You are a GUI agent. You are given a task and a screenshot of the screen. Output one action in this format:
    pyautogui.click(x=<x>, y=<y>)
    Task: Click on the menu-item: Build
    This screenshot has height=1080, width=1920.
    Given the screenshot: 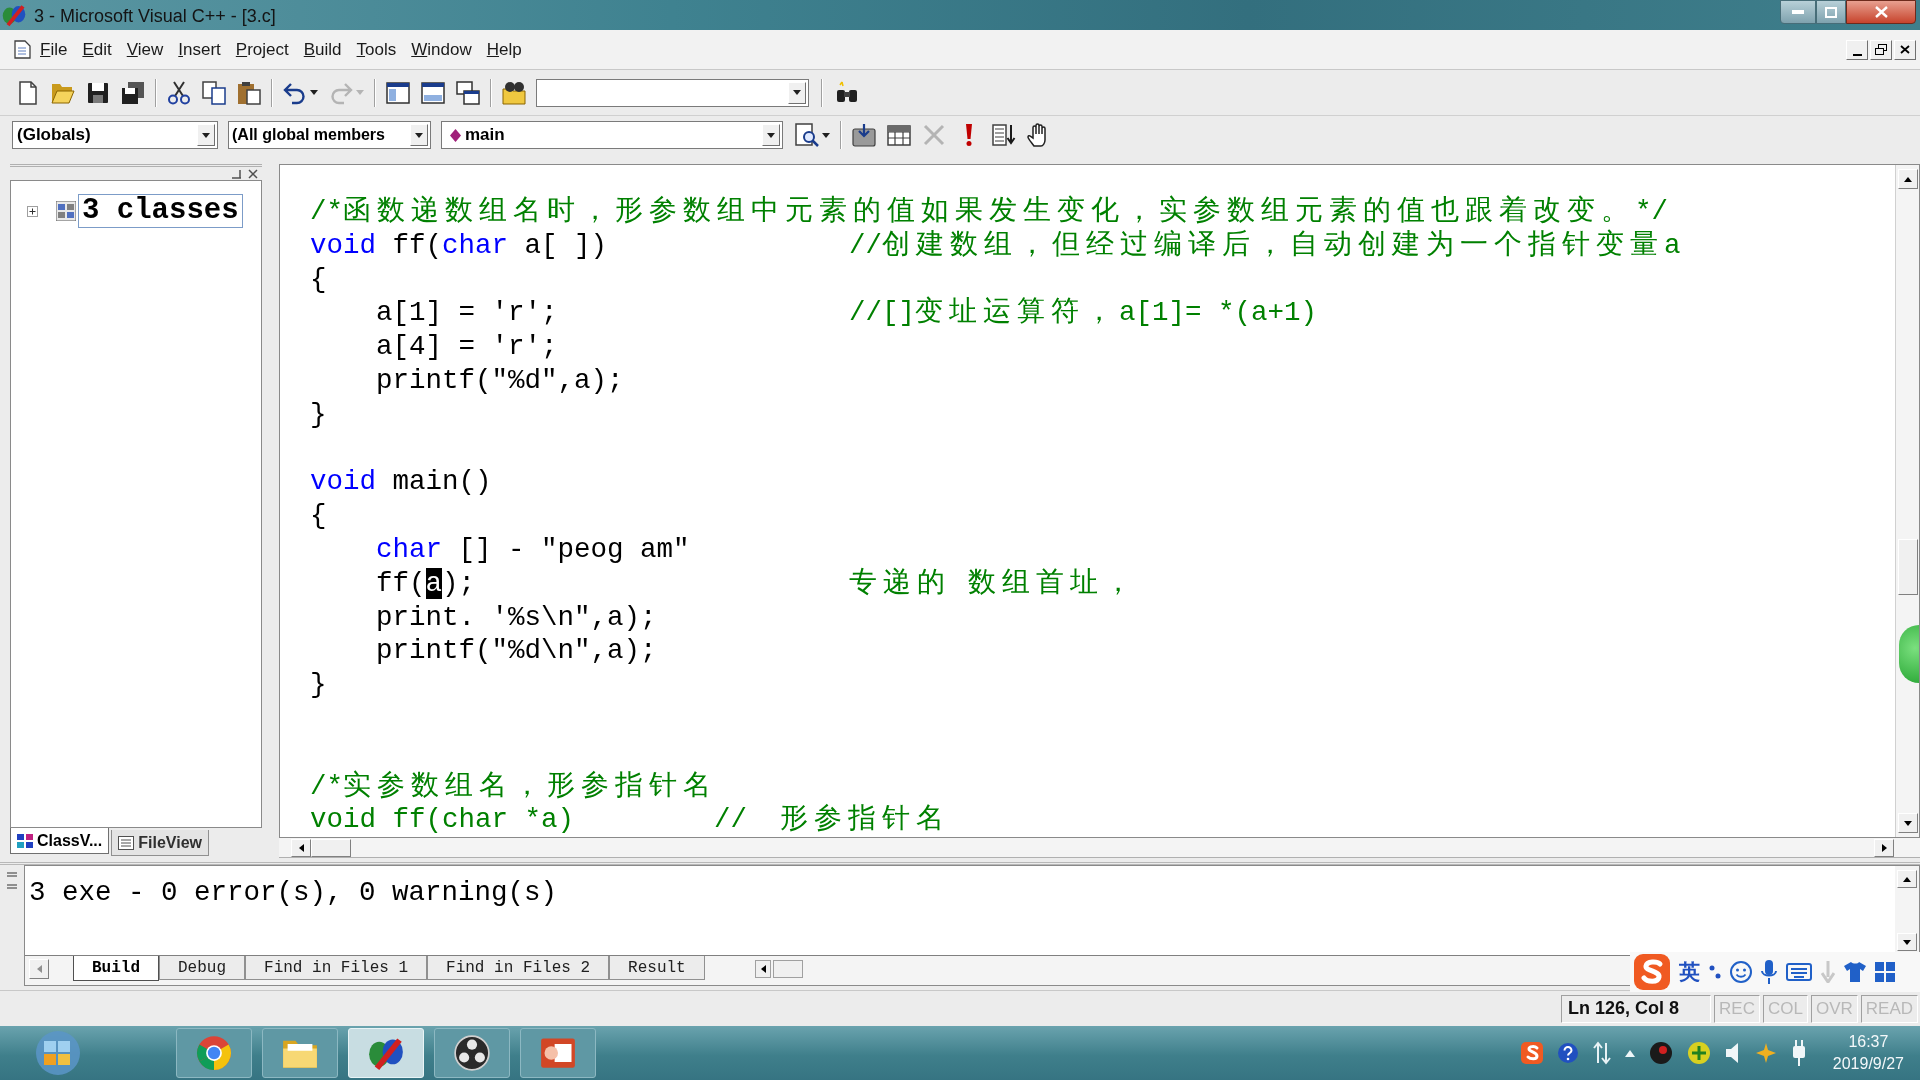 What is the action you would take?
    pyautogui.click(x=322, y=49)
    